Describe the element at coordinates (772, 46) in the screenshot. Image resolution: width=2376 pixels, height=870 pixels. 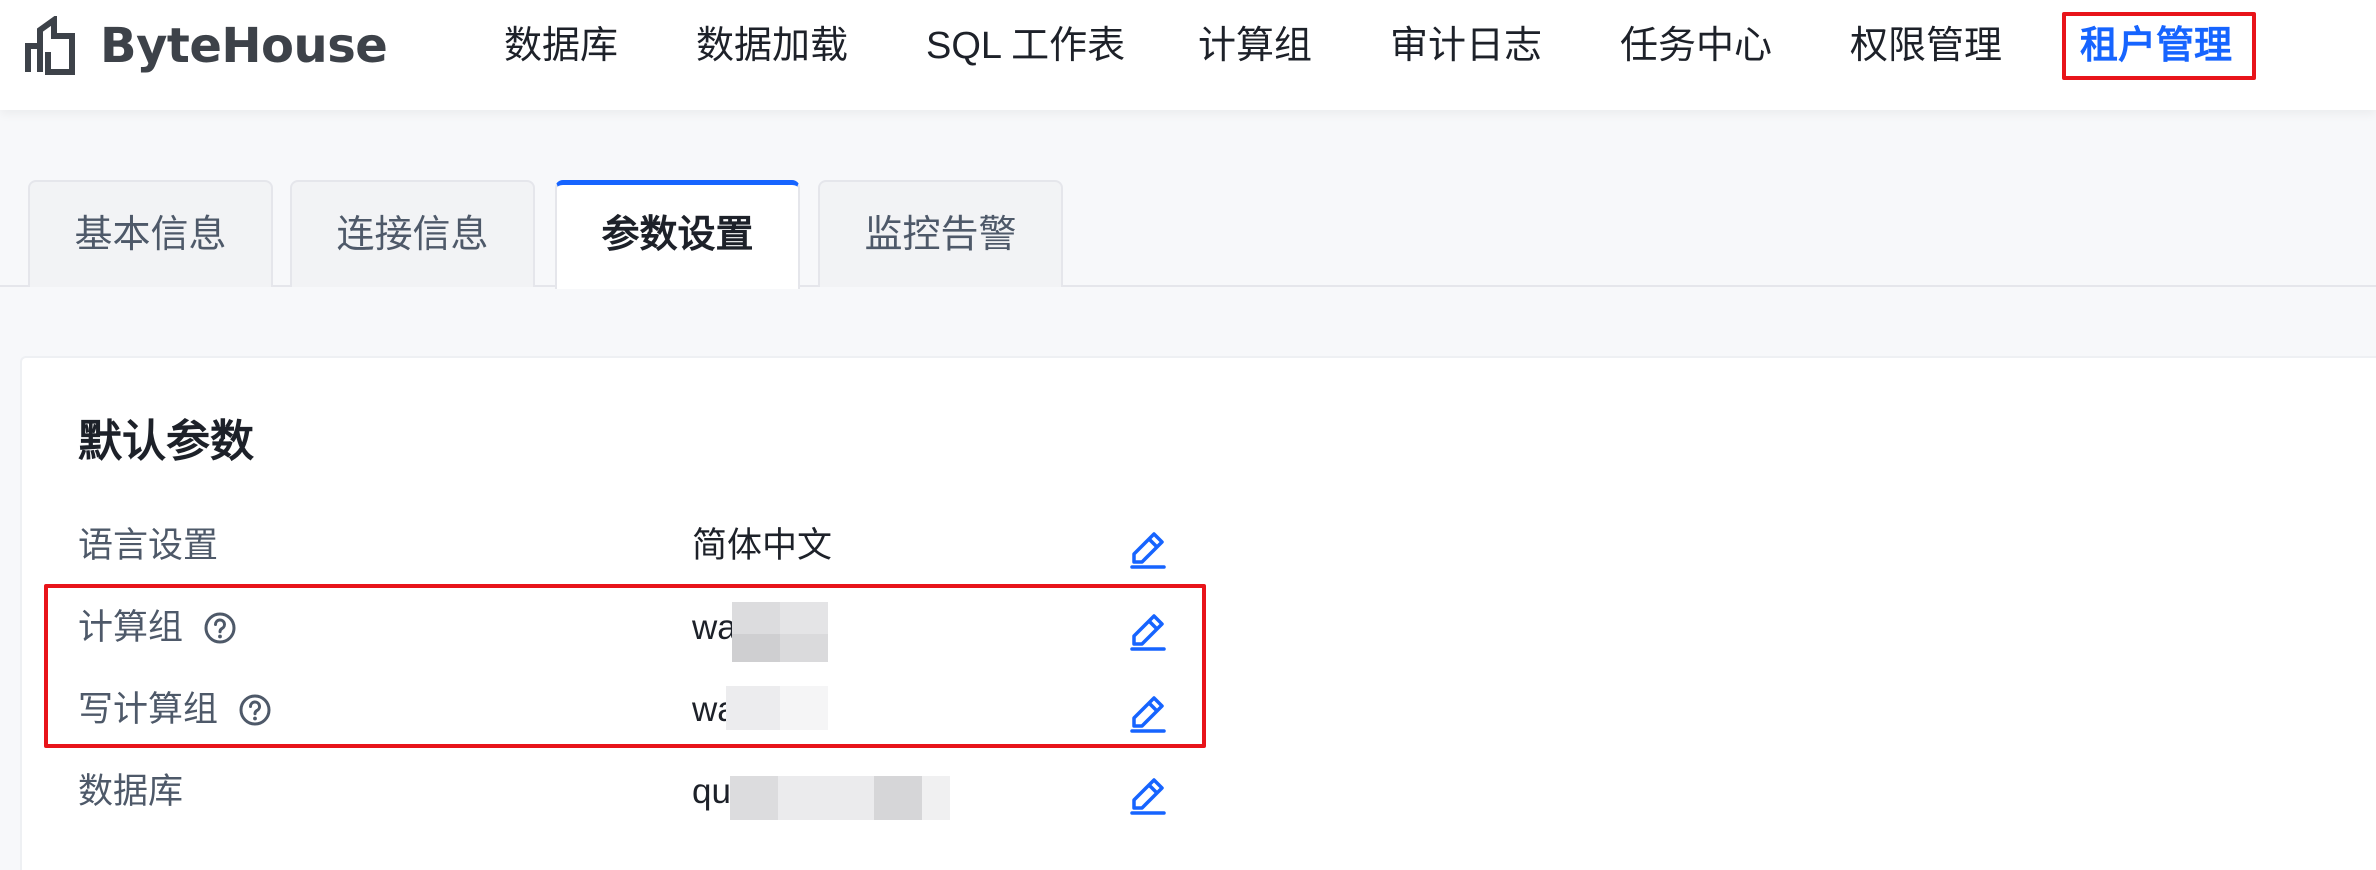
I see `nav-item-data-loading: 数据加载` at that location.